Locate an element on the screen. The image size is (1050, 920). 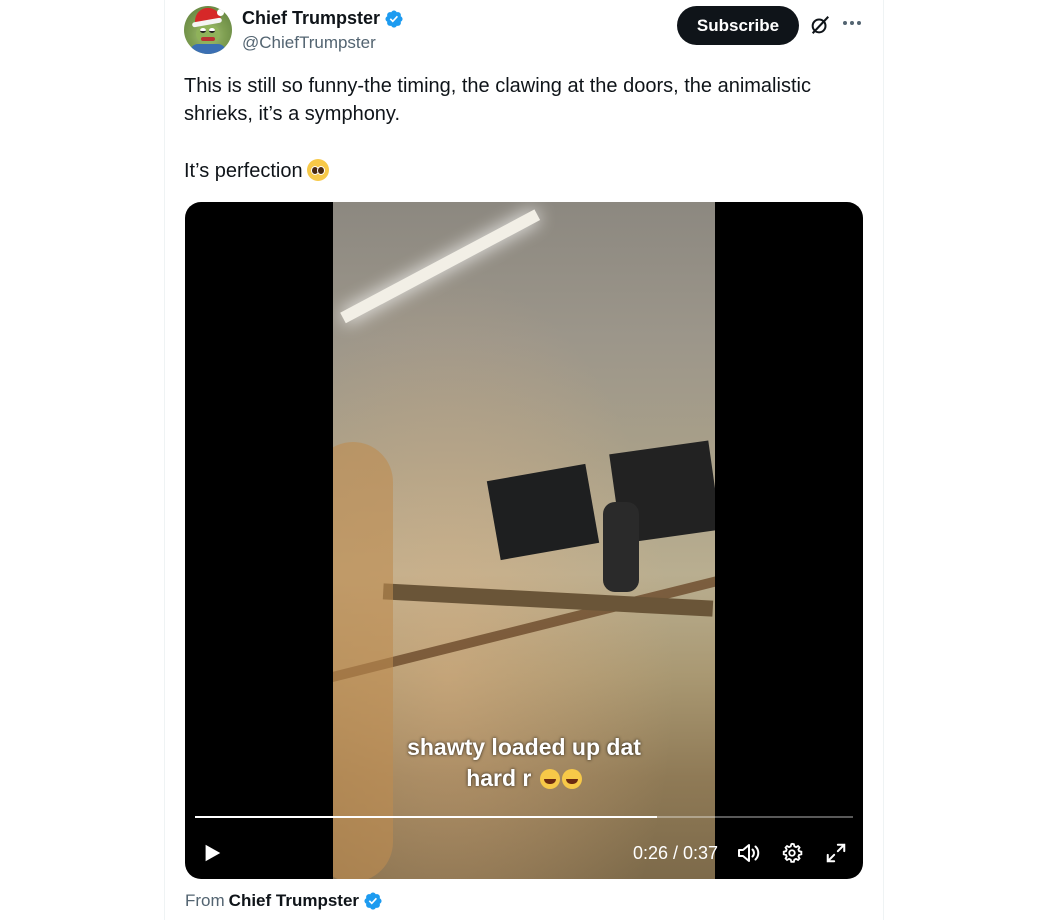
video-progress-fill is located at coordinates (426, 817).